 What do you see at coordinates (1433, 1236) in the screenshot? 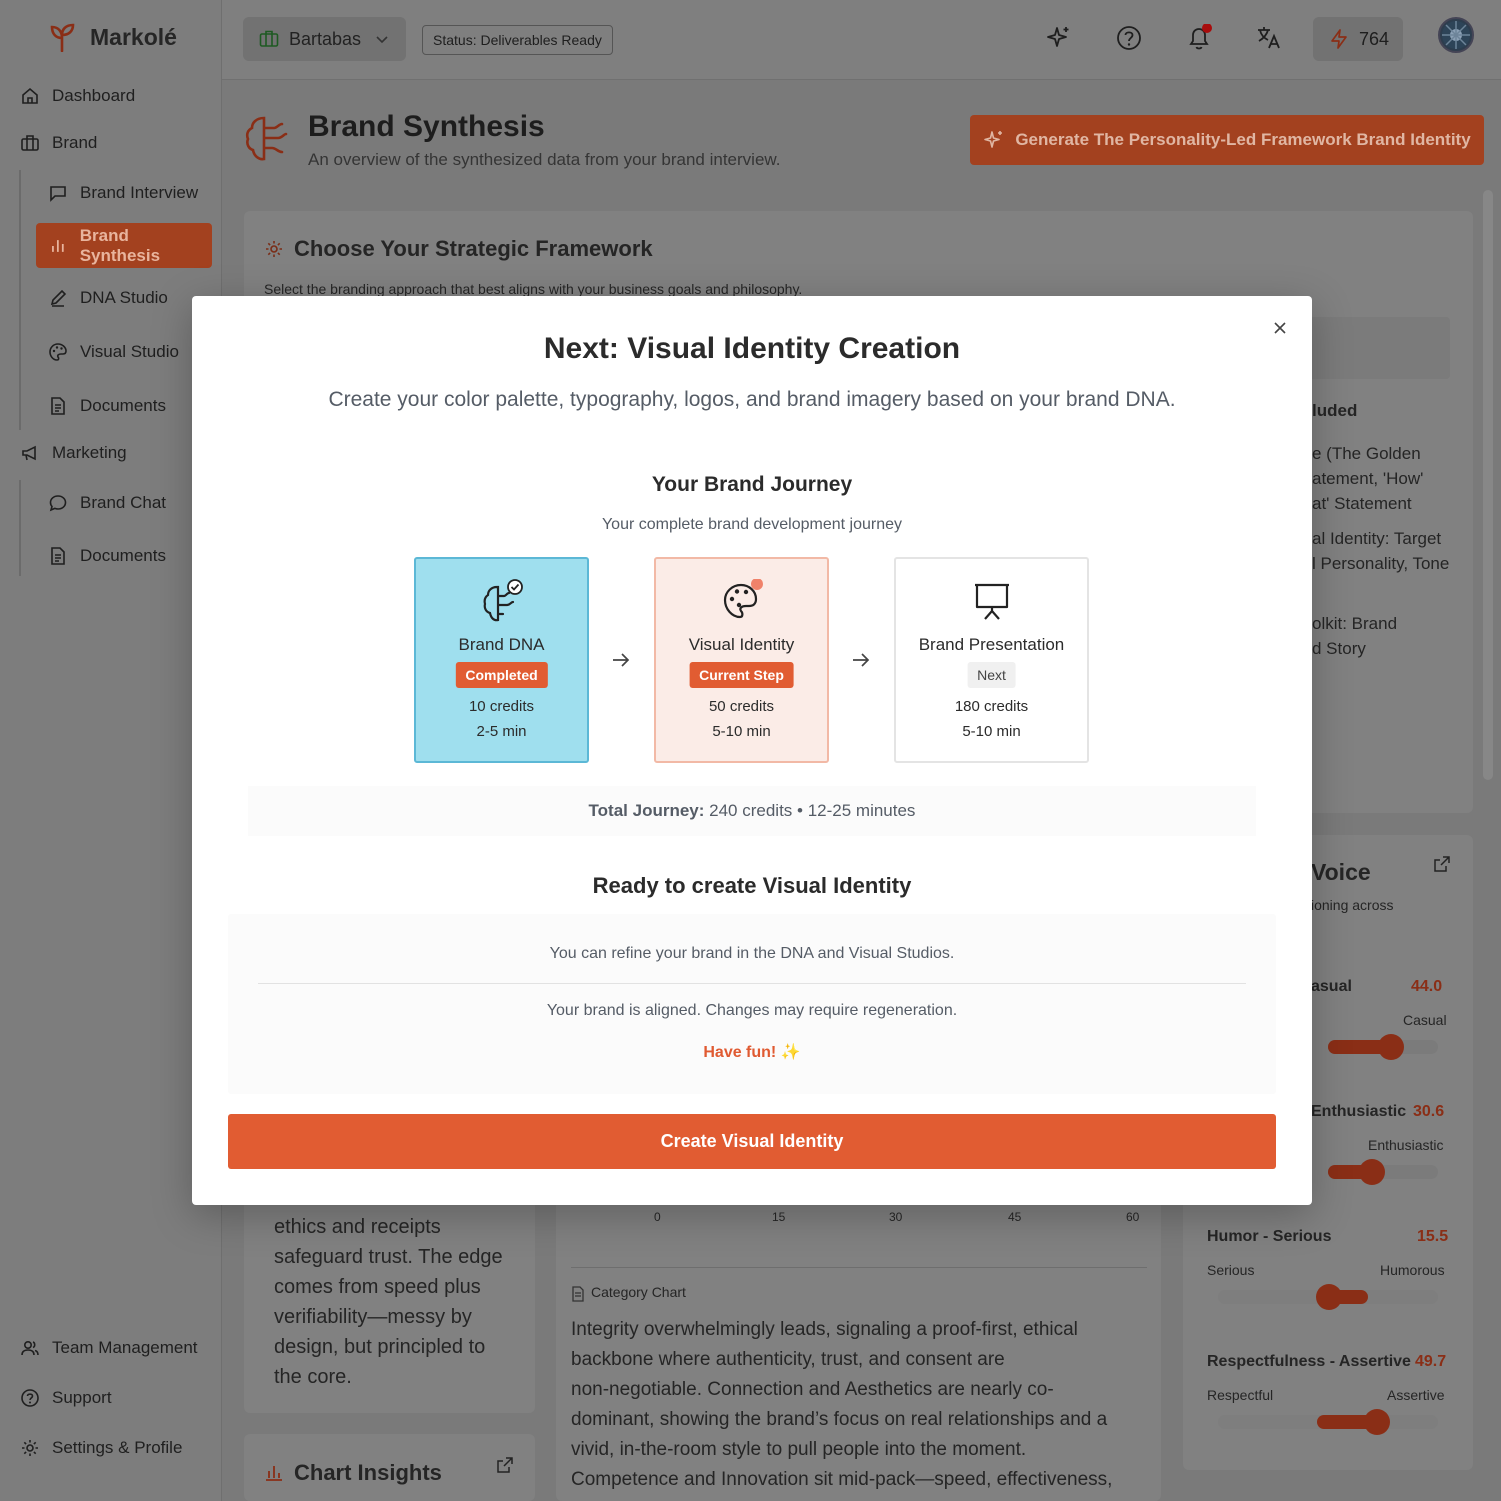
I see `slider-value: 15.5` at bounding box center [1433, 1236].